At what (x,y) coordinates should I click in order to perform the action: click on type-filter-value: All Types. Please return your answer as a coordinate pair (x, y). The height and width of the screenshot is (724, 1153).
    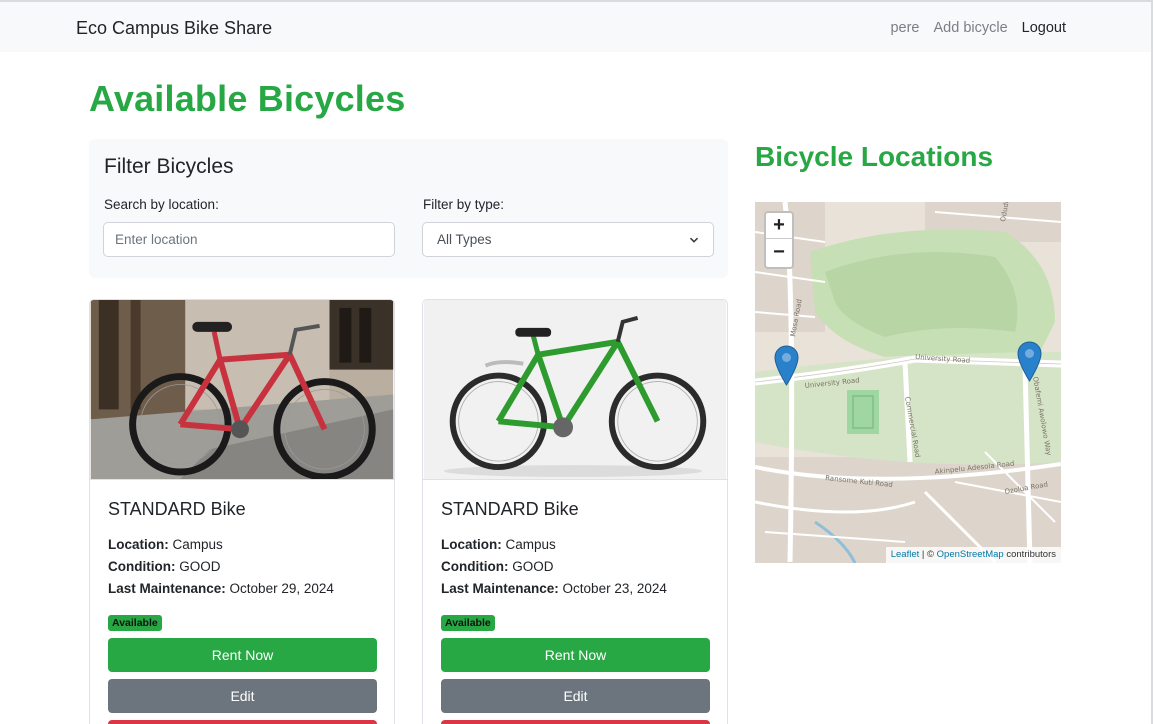
    Looking at the image, I should click on (464, 239).